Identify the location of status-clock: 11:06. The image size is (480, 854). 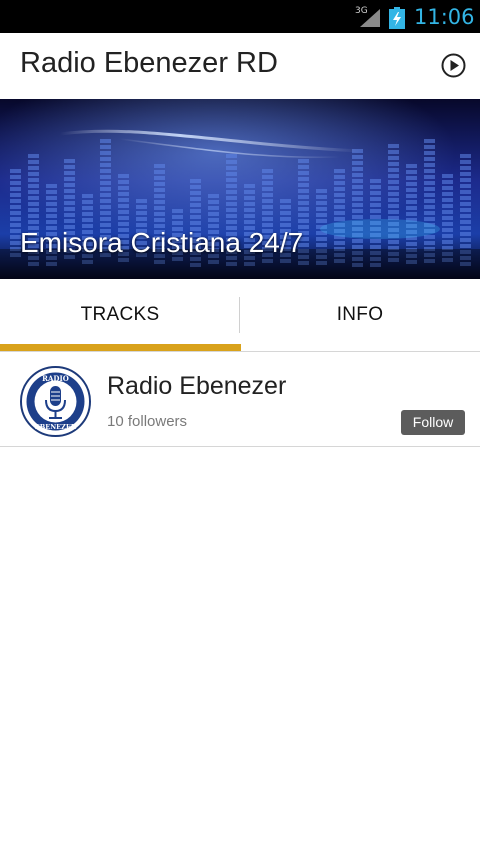
(444, 17).